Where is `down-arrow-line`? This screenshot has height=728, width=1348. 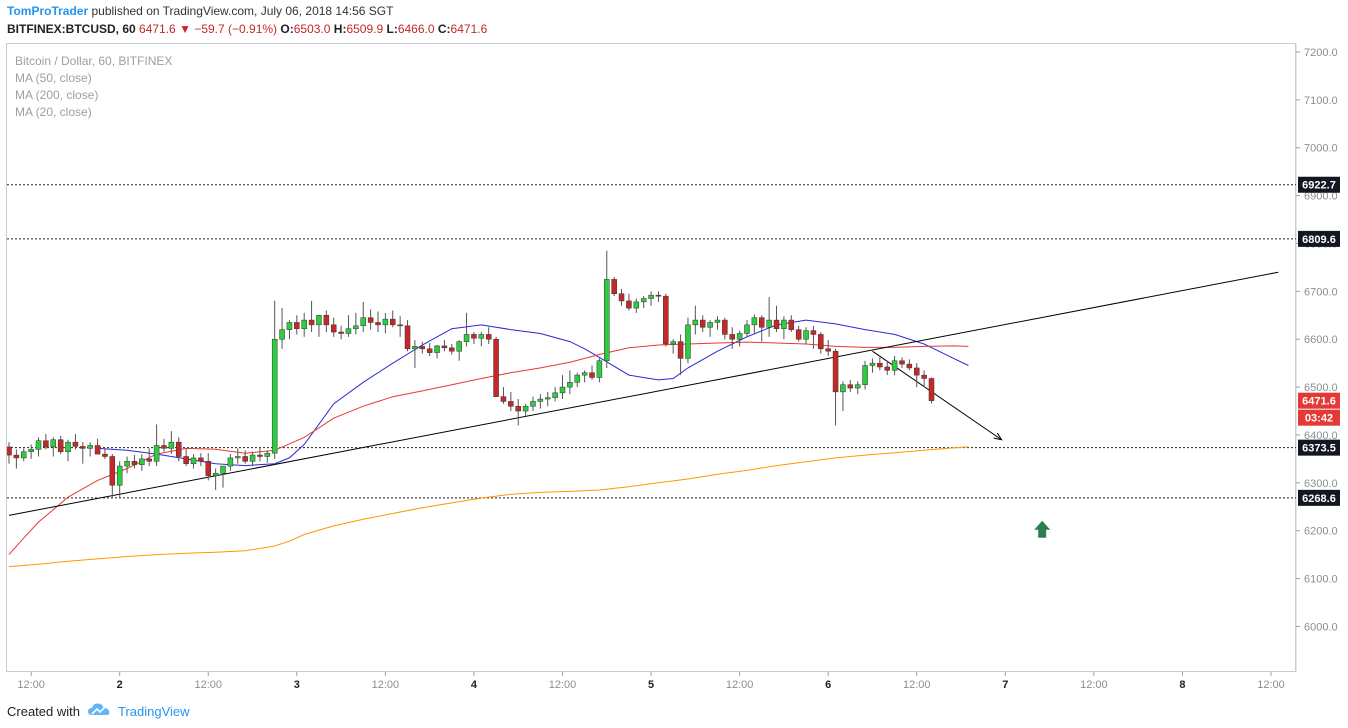
down-arrow-line is located at coordinates (937, 395).